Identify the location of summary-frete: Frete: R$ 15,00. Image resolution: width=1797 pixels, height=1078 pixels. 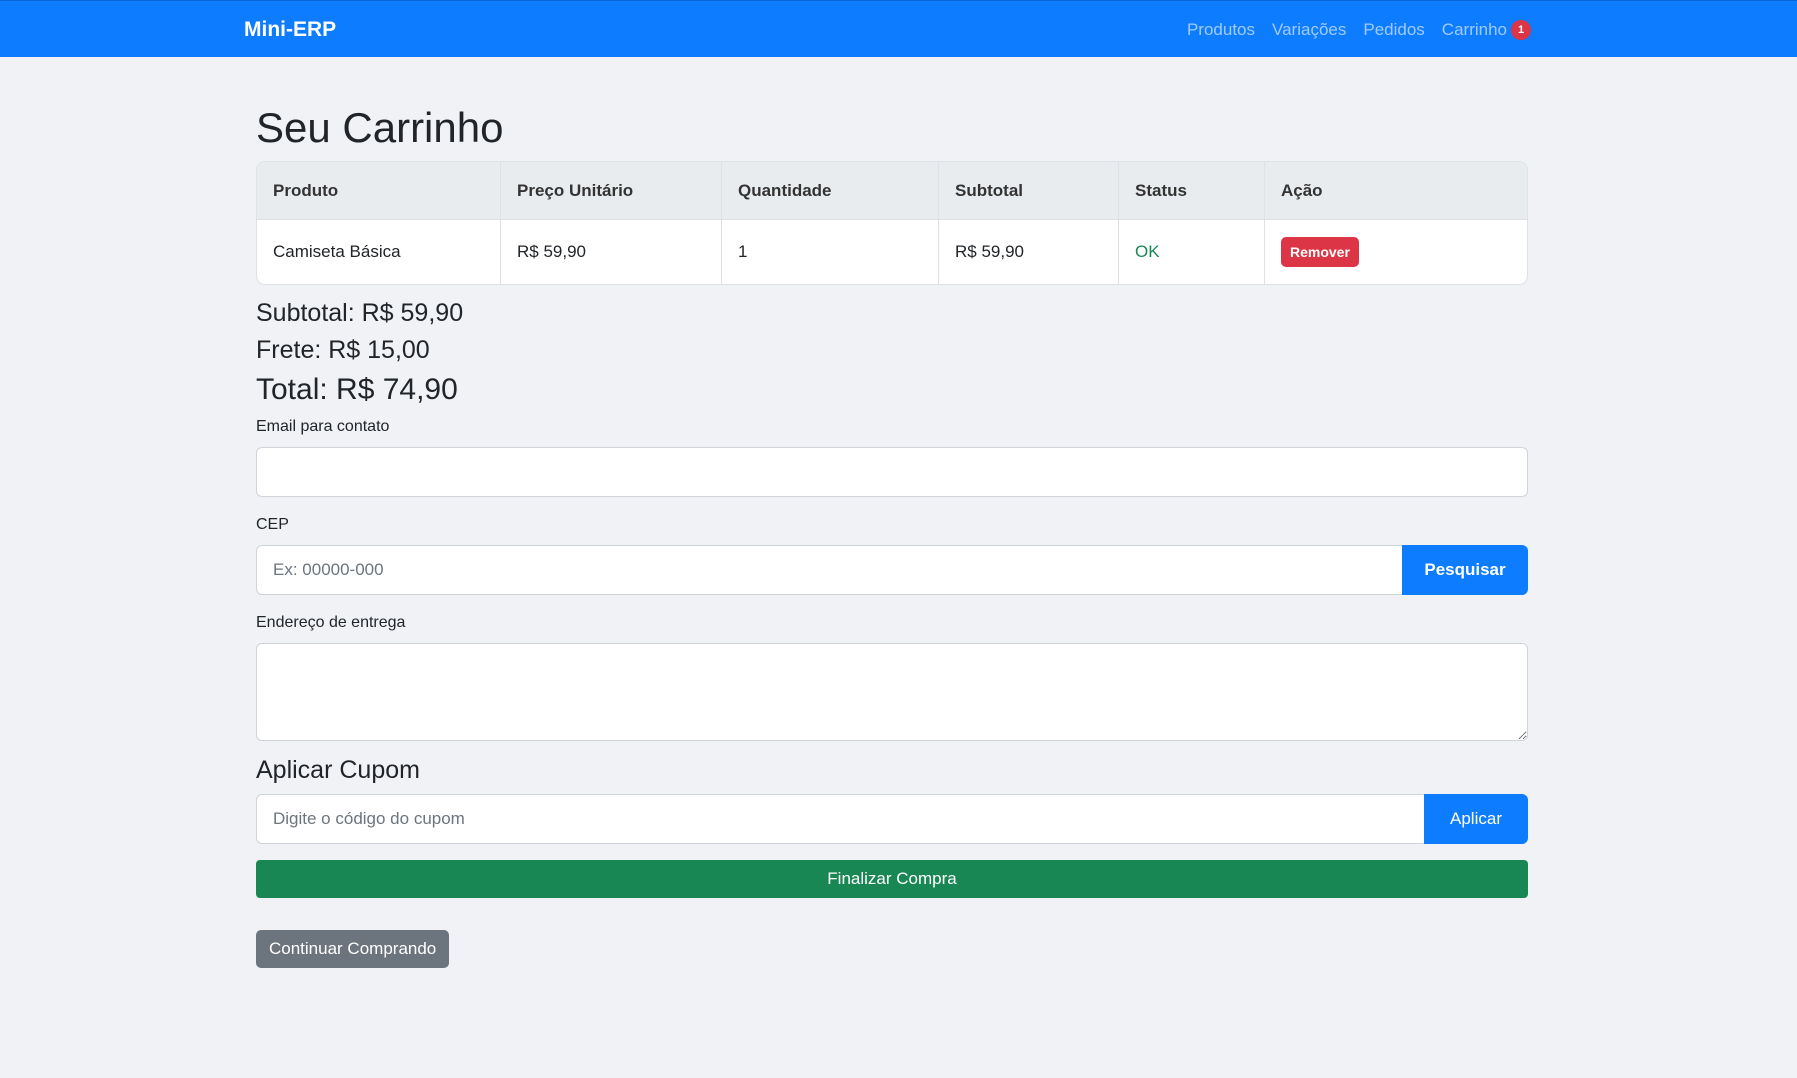
(343, 350).